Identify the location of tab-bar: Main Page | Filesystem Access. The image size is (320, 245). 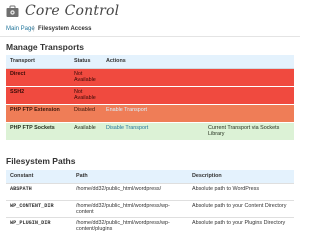
(150, 30).